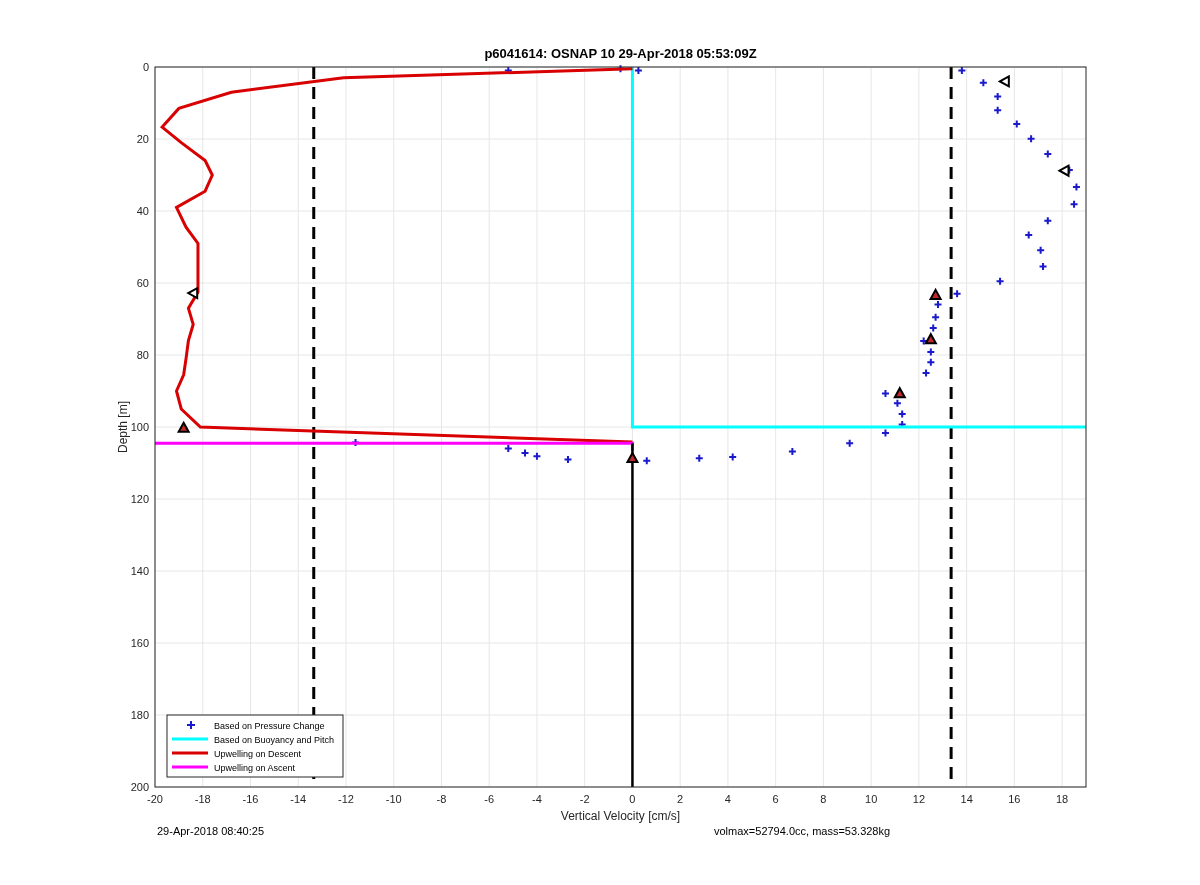 The height and width of the screenshot is (885, 1200). I want to click on y-tick-label: 100, so click(139, 427).